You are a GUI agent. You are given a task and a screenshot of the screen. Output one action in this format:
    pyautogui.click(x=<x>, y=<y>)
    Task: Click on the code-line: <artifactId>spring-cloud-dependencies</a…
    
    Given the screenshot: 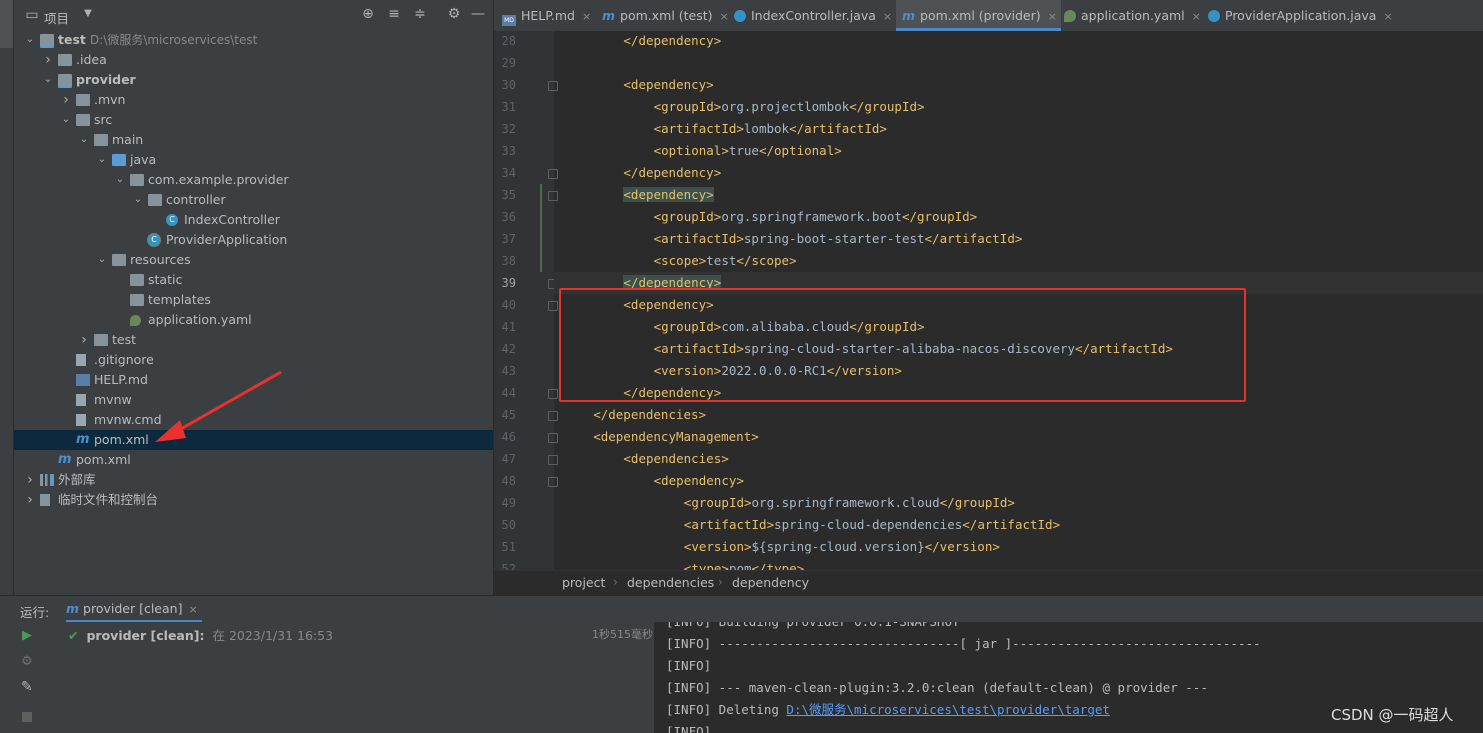 What is the action you would take?
    pyautogui.click(x=872, y=525)
    